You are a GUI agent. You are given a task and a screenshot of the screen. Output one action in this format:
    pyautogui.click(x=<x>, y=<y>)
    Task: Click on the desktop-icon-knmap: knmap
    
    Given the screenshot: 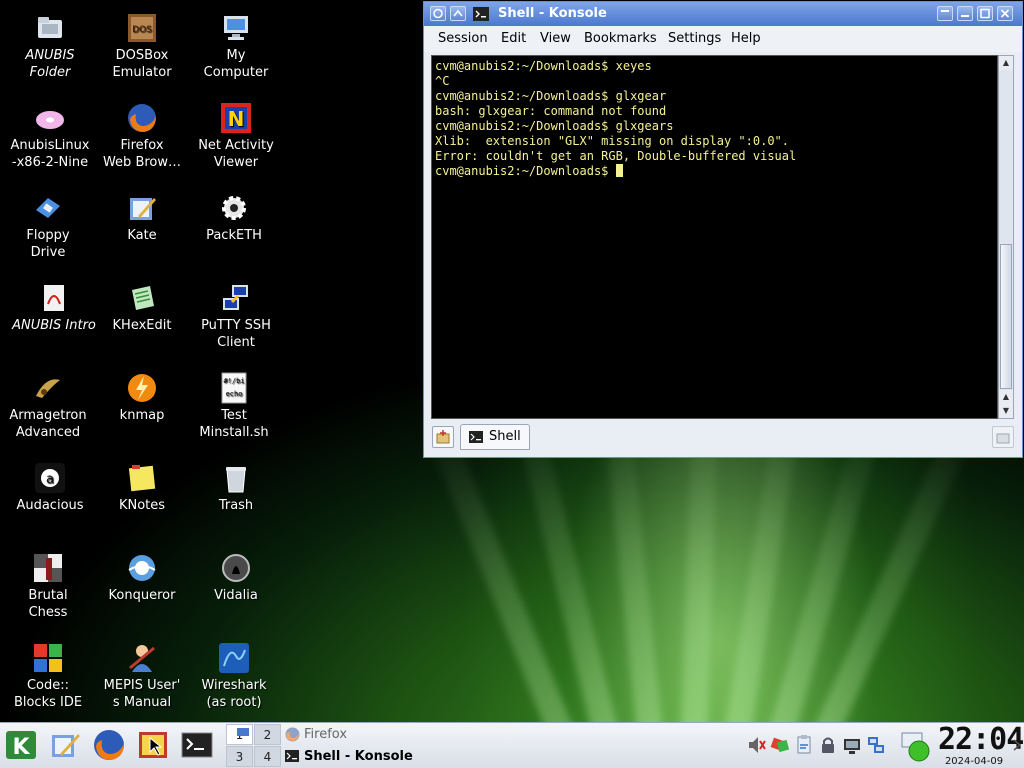 What is the action you would take?
    pyautogui.click(x=142, y=398)
    